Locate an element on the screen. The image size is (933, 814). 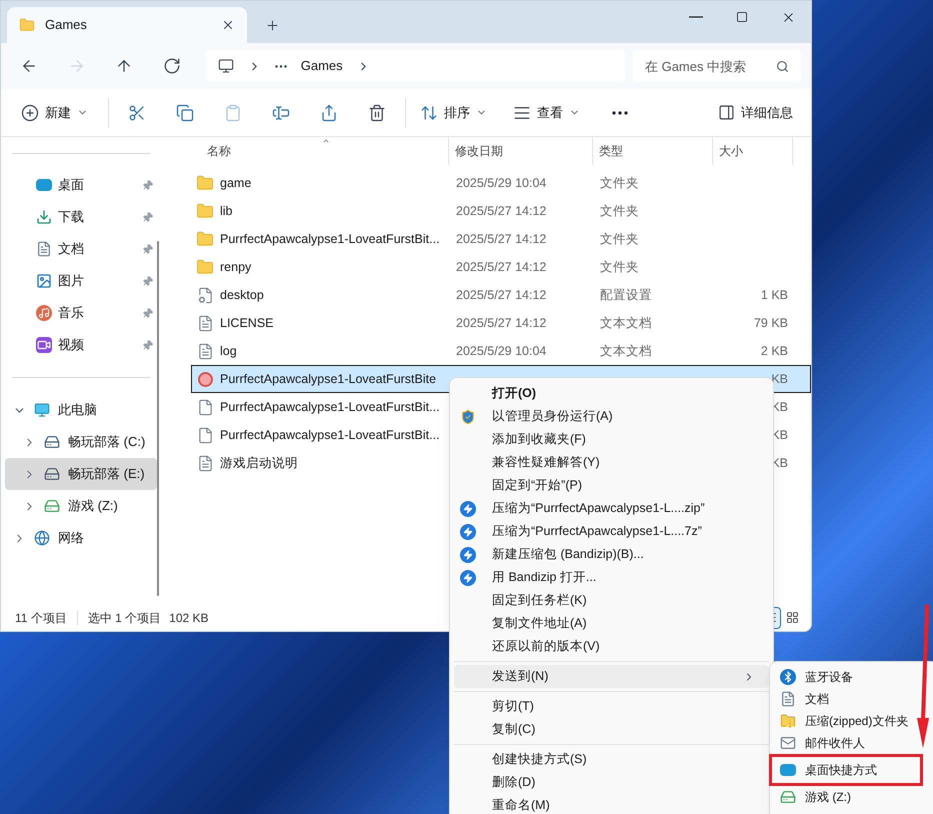
tab-title: Games is located at coordinates (66, 25).